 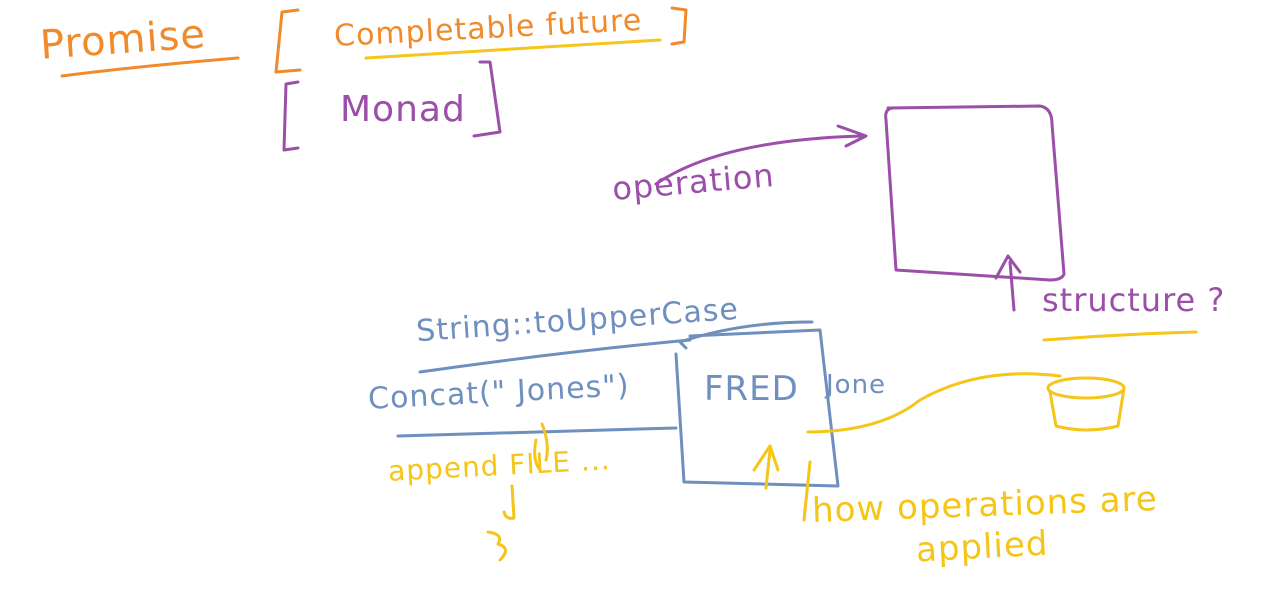 I want to click on database-top, so click(x=1086, y=388).